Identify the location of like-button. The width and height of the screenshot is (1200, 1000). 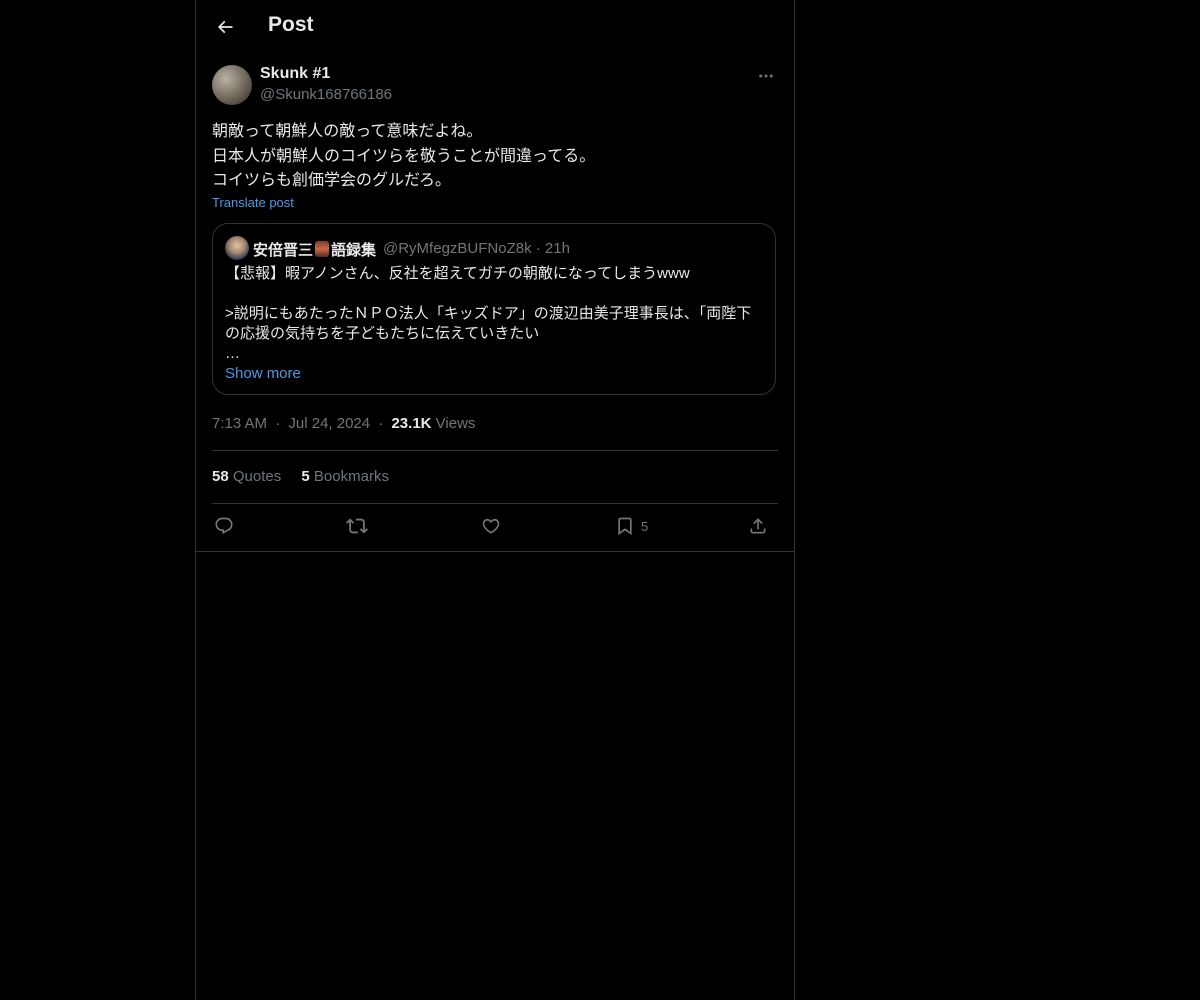
(491, 526).